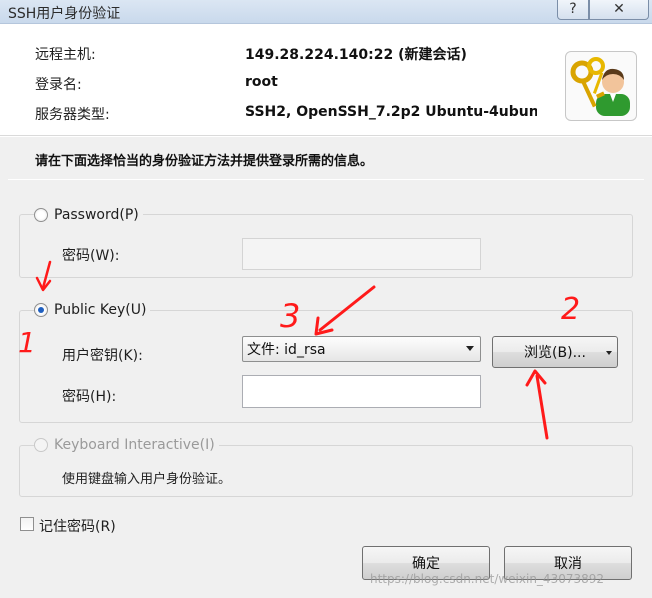  Describe the element at coordinates (134, 445) in the screenshot. I see `keyboard-interactive-label: Keyboard Interactive(I)` at that location.